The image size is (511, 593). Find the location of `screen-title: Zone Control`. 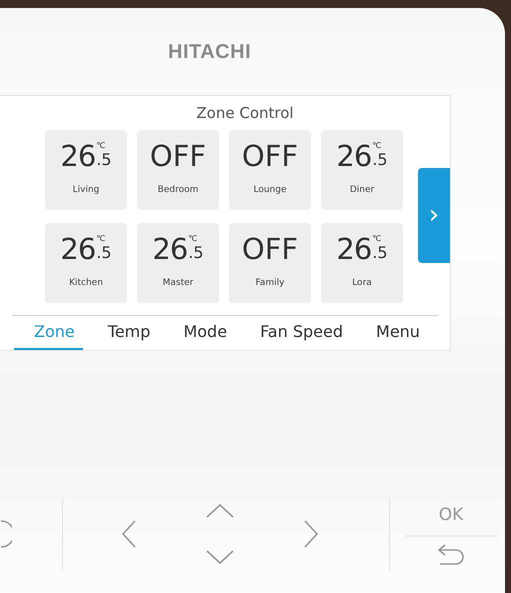

screen-title: Zone Control is located at coordinates (245, 113).